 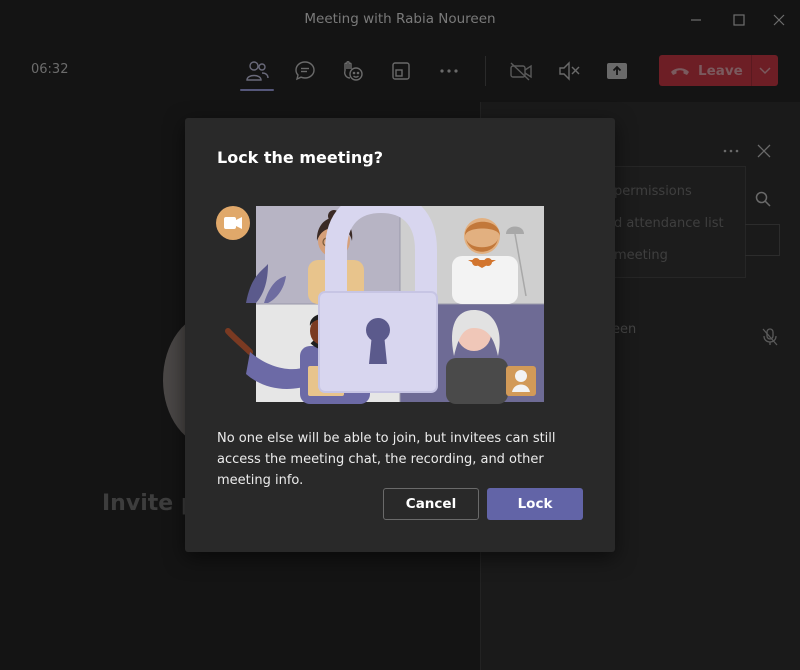 I want to click on leave-options-button, so click(x=765, y=70).